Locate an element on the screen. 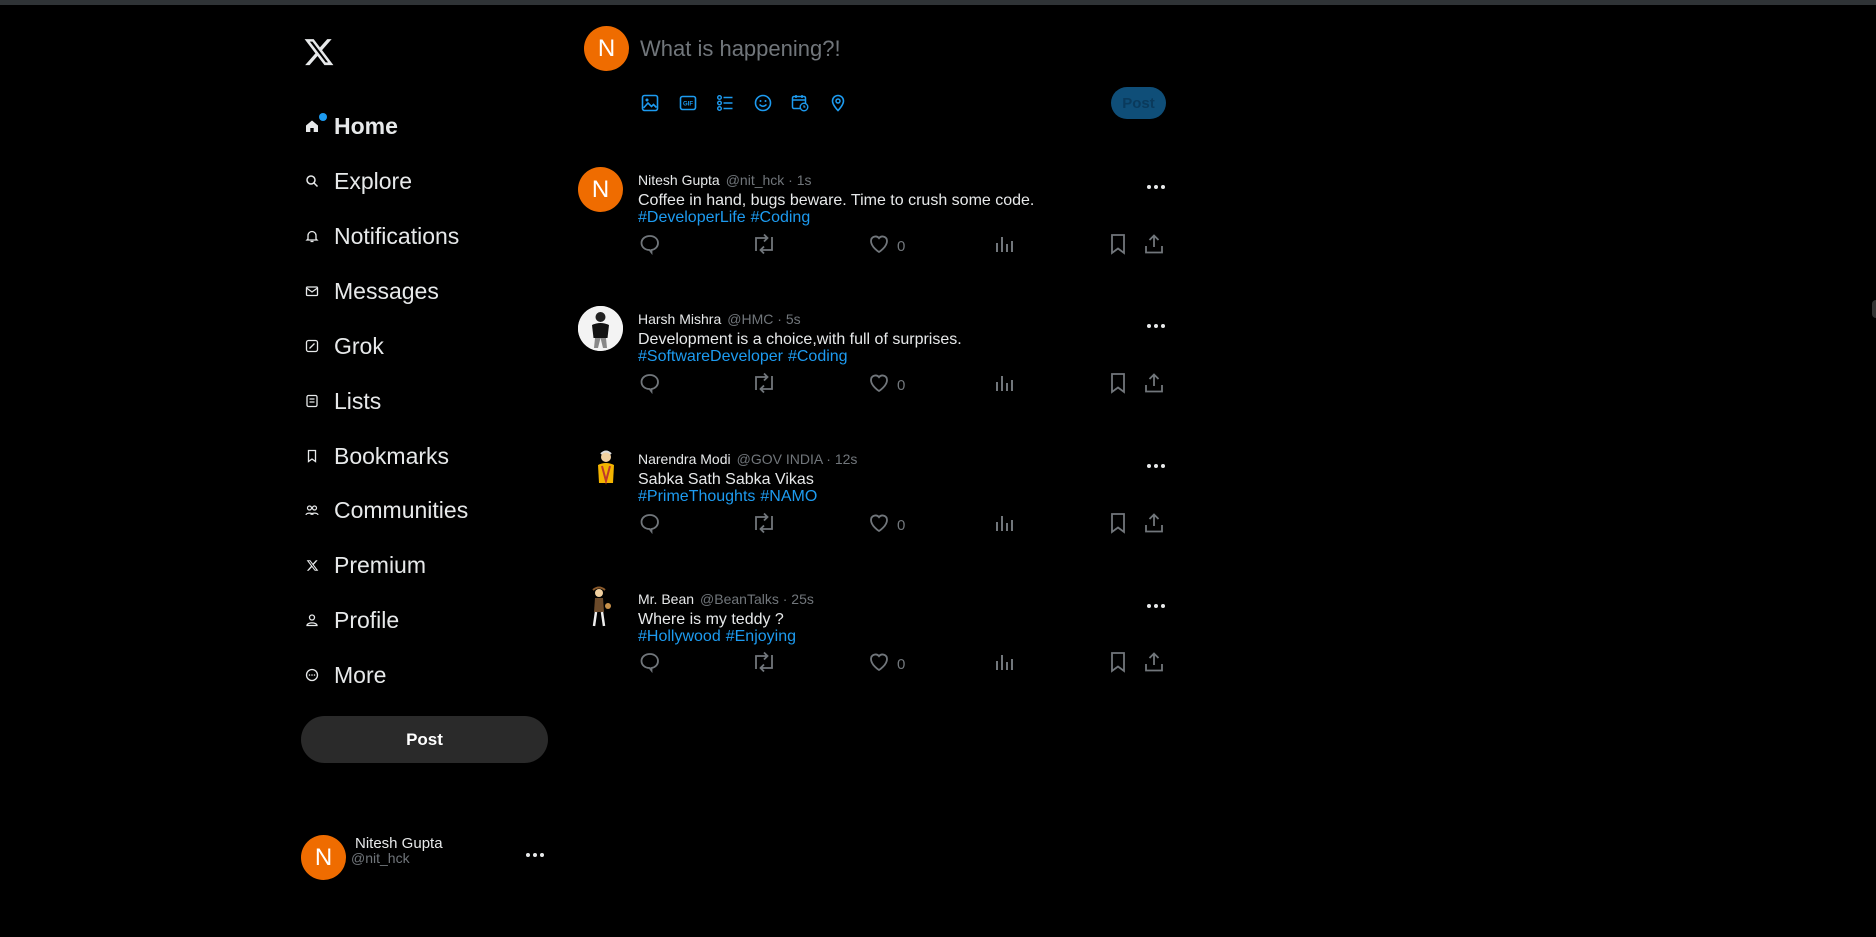 The image size is (1876, 937). people-icon is located at coordinates (312, 510).